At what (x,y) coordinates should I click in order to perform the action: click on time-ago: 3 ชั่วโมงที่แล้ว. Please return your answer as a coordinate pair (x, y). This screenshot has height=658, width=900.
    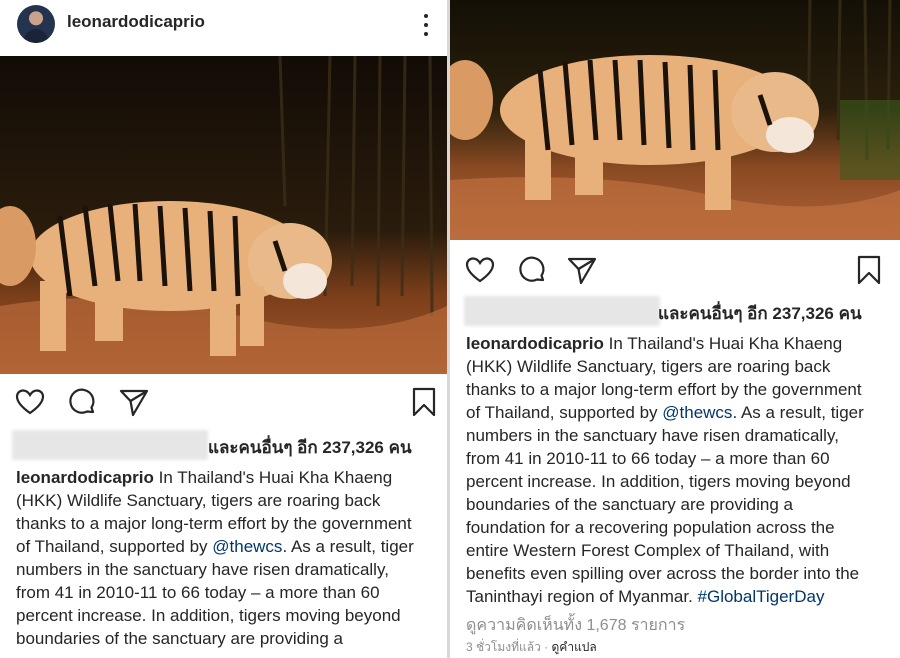
    Looking at the image, I should click on (503, 647).